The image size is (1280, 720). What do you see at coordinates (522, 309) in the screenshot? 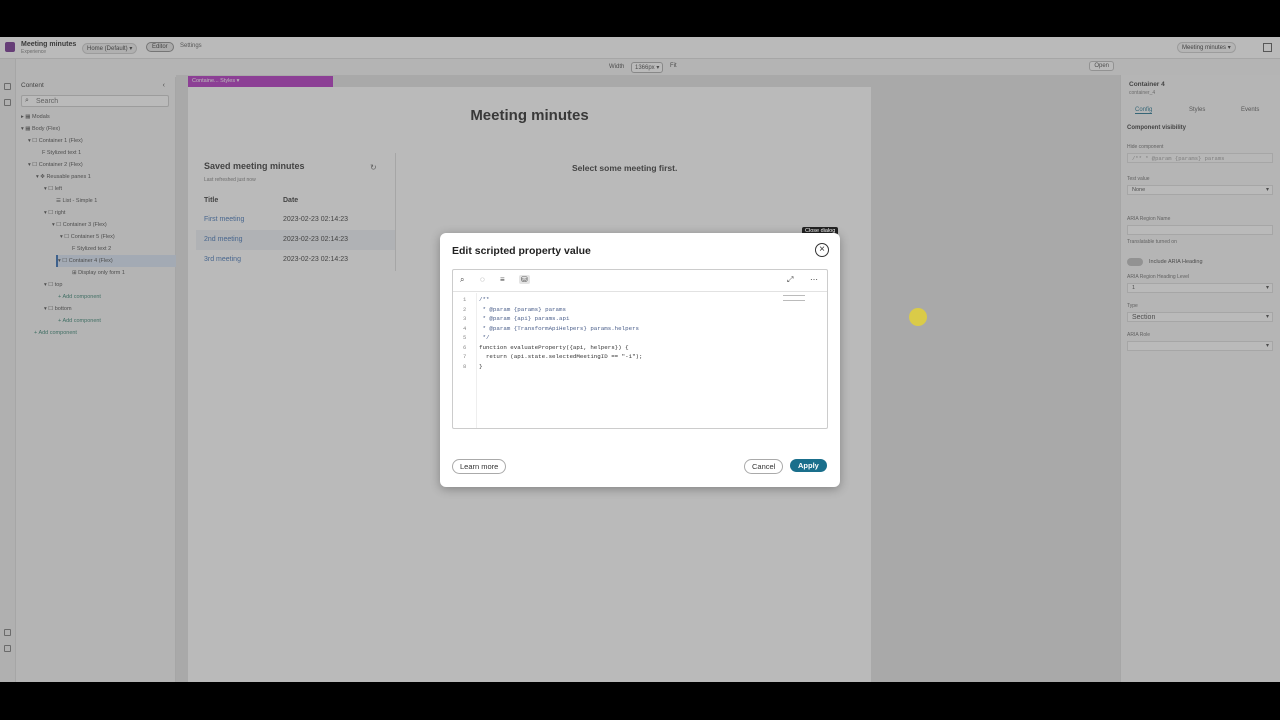
I see `code-line: * @param {params} params` at bounding box center [522, 309].